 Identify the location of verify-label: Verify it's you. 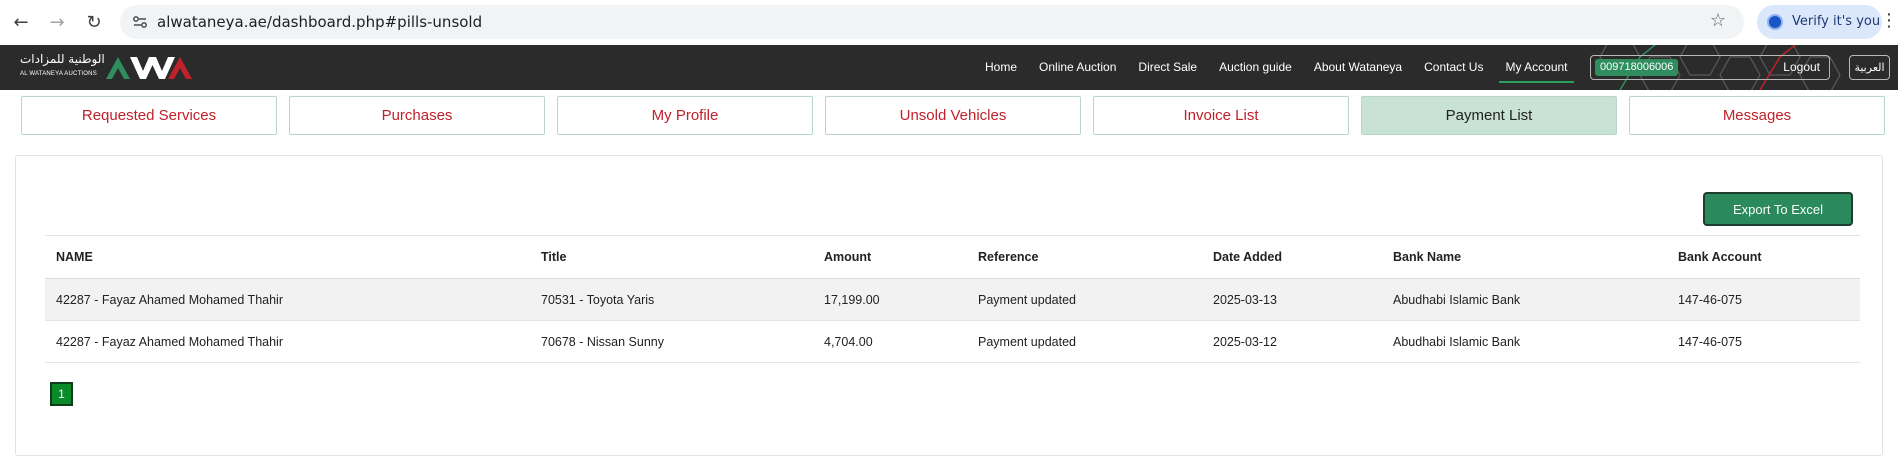
(1836, 21).